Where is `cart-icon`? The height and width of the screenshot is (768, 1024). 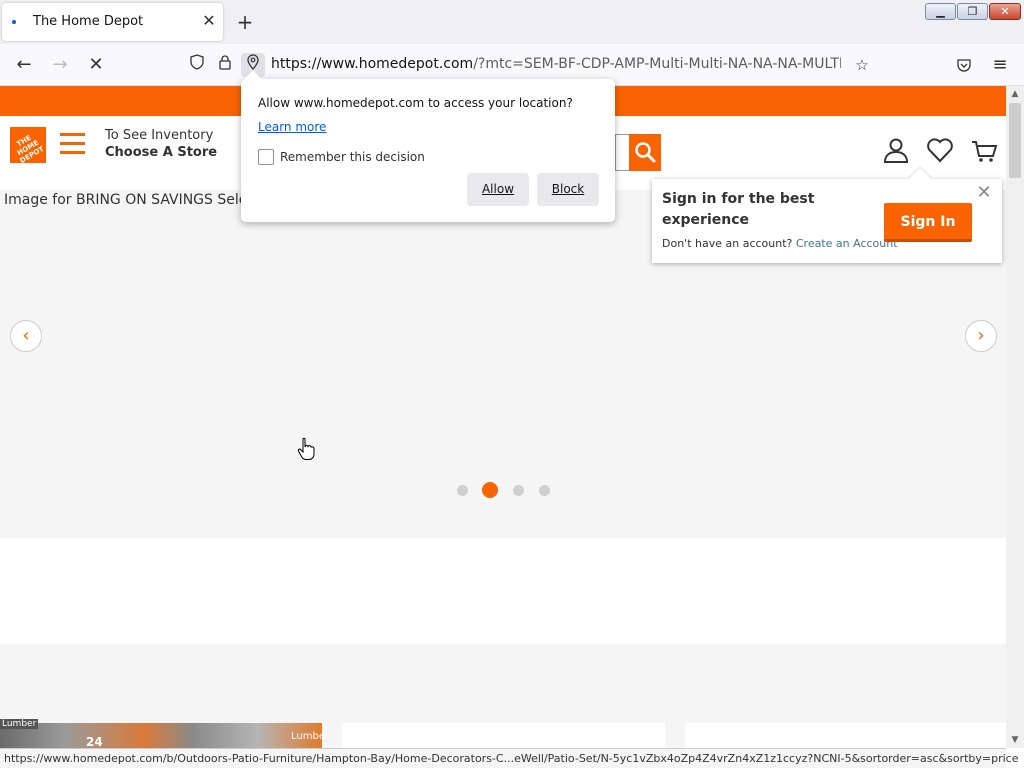
cart-icon is located at coordinates (984, 150).